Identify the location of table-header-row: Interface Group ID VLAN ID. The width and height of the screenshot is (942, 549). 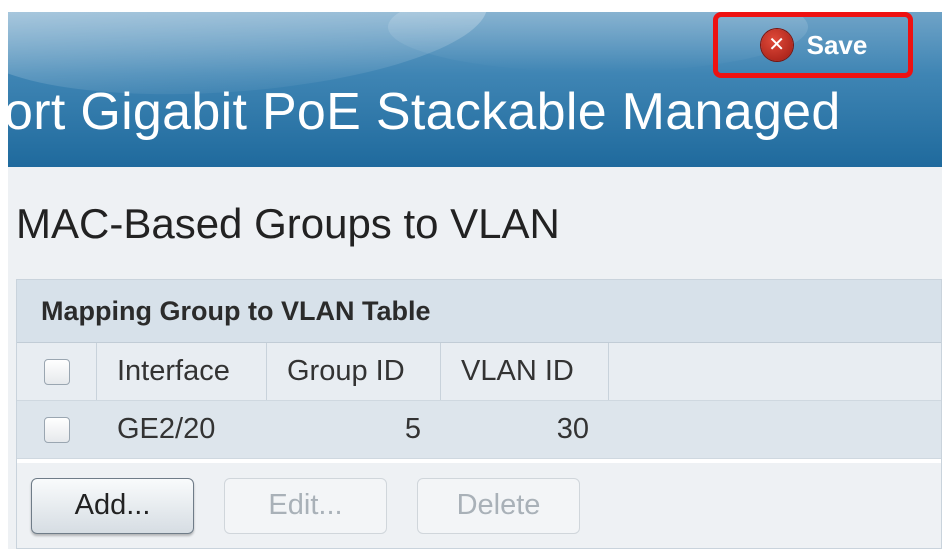
(479, 372).